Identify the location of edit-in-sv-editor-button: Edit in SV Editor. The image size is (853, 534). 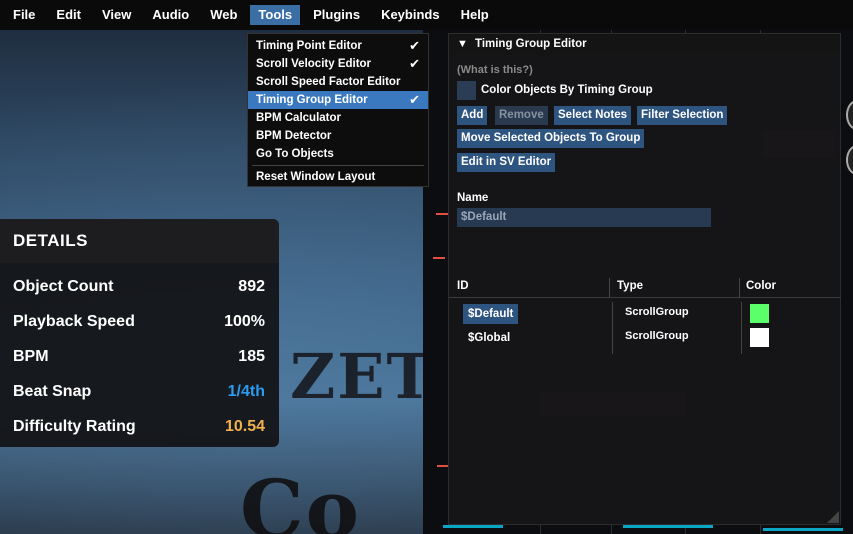
(506, 162).